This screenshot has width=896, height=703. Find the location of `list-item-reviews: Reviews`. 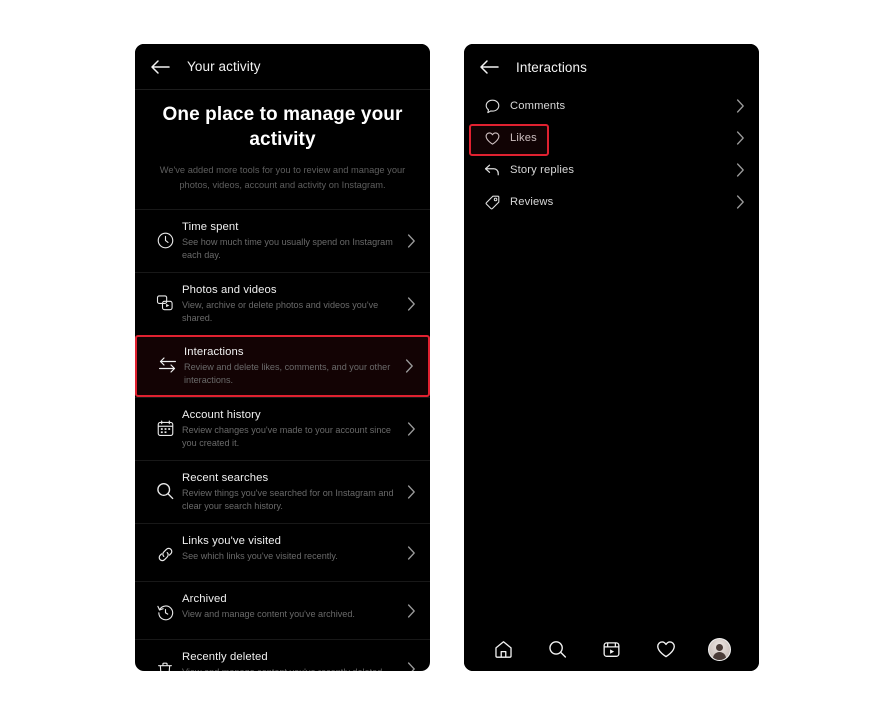

list-item-reviews: Reviews is located at coordinates (611, 202).